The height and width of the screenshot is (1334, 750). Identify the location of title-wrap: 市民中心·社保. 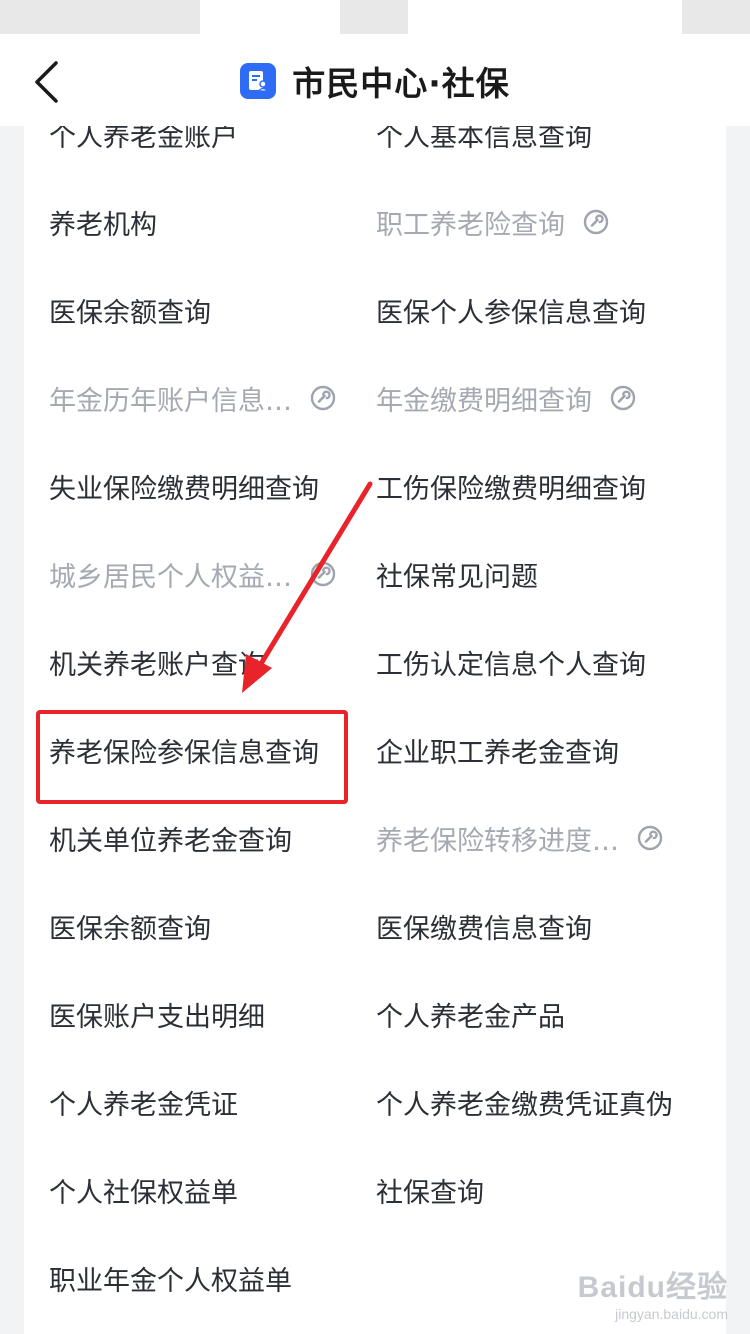
(375, 81).